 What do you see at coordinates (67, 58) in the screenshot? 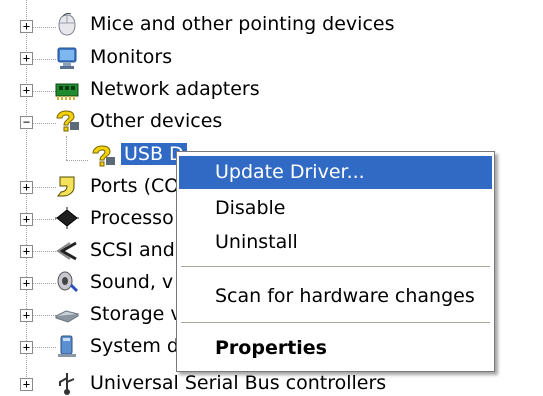
I see `monitor-icon` at bounding box center [67, 58].